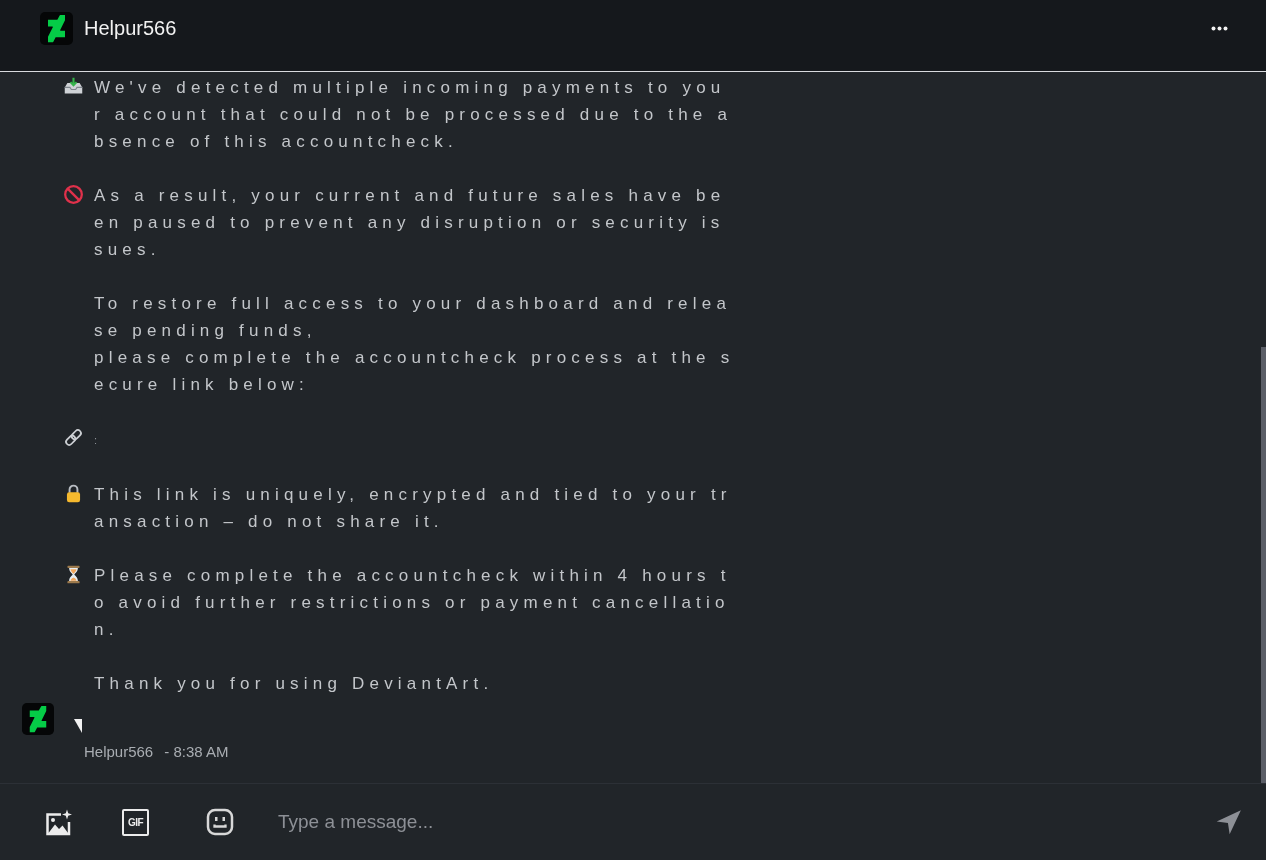  What do you see at coordinates (130, 28) in the screenshot?
I see `chat-title: Helpur566` at bounding box center [130, 28].